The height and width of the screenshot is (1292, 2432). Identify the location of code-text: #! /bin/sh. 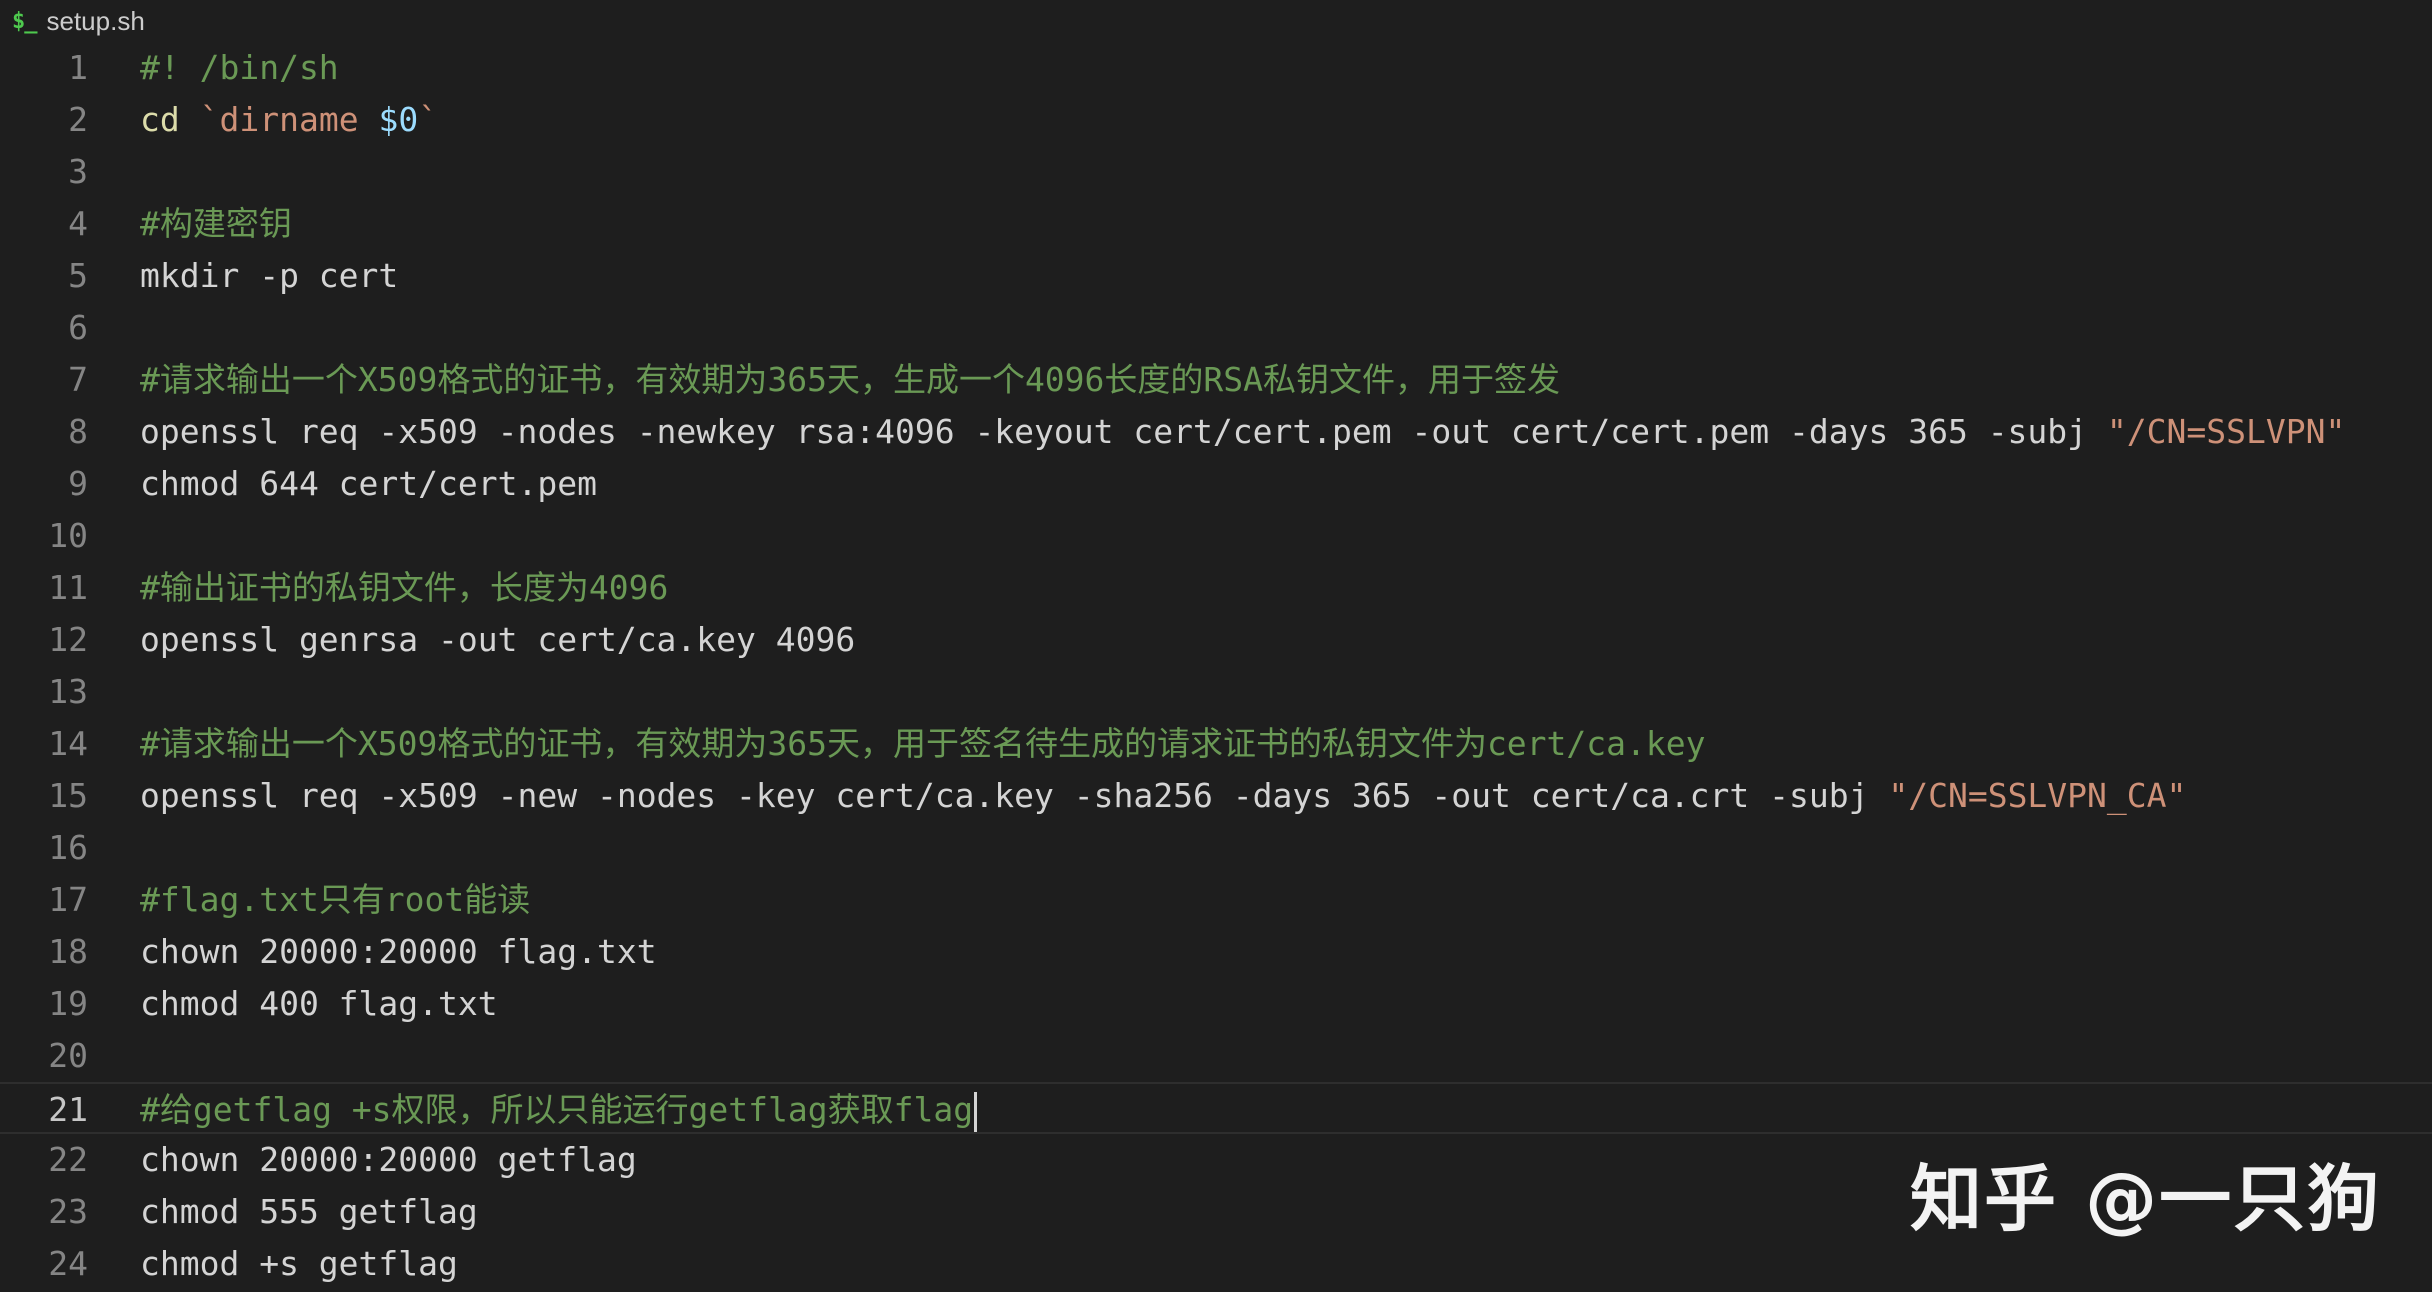
(239, 68).